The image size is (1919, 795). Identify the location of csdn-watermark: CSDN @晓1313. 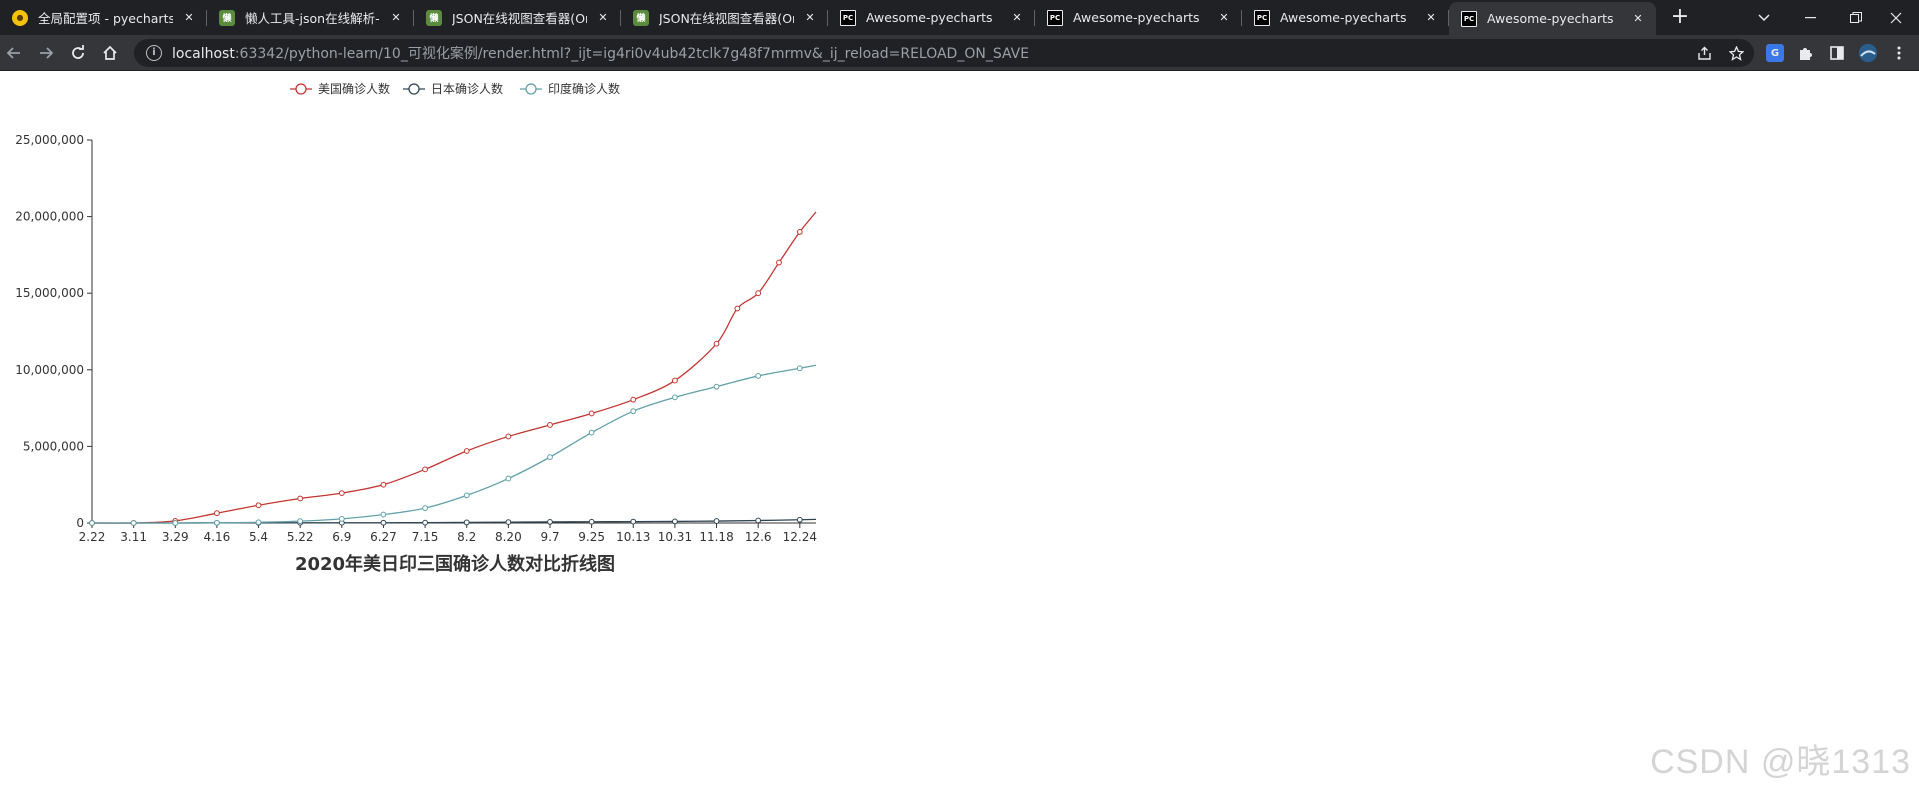
(1780, 762).